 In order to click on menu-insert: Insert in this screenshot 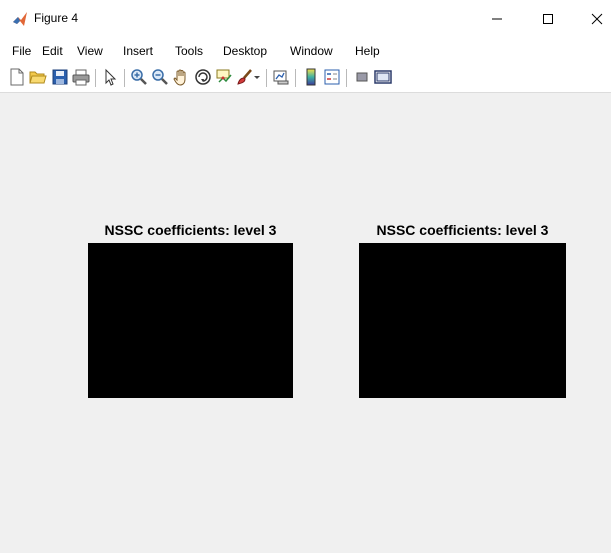, I will do `click(138, 51)`.